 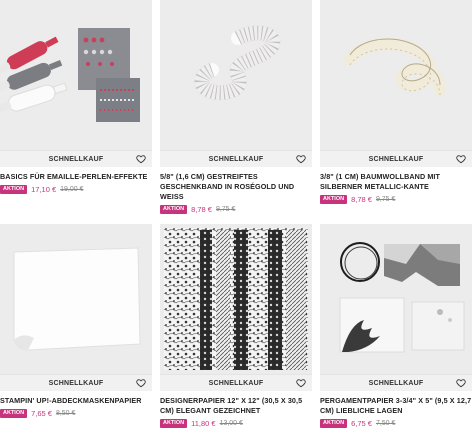 I want to click on striped-ribbon-image, so click(x=236, y=75).